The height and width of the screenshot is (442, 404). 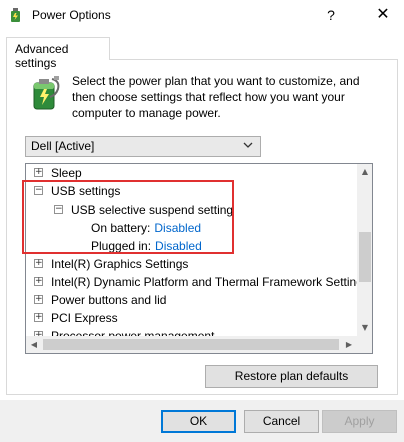 I want to click on tree-item-label: Power buttons and lid, so click(x=109, y=300).